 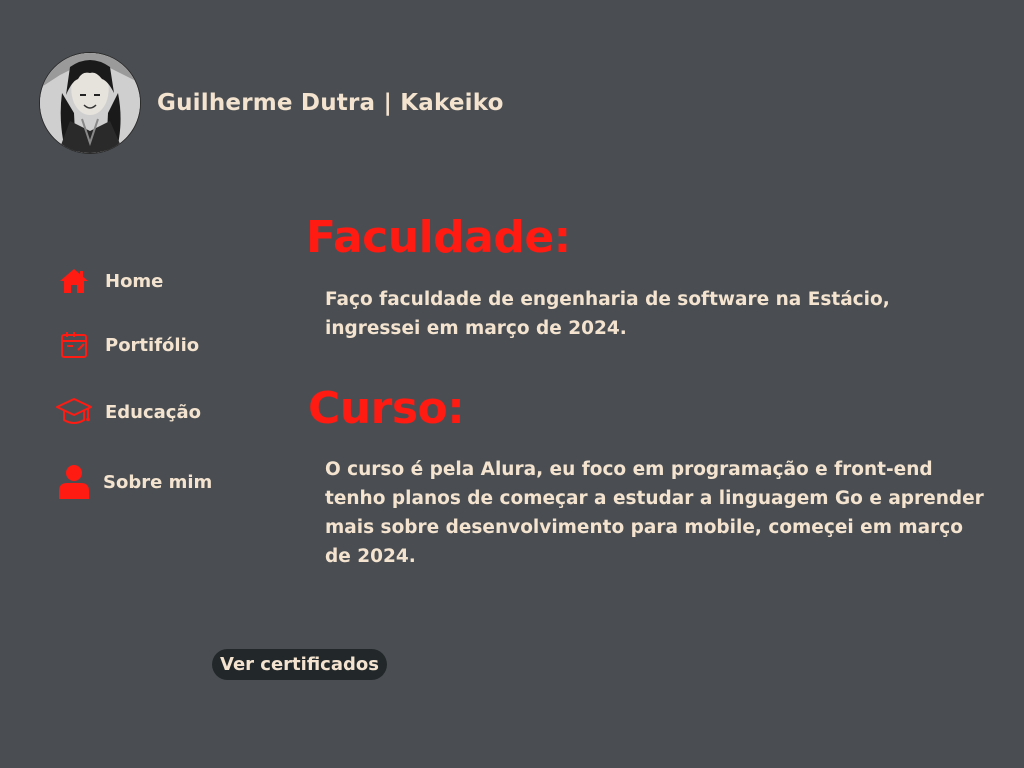 I want to click on nav-item-portfolio: Portifólio, so click(x=127, y=345).